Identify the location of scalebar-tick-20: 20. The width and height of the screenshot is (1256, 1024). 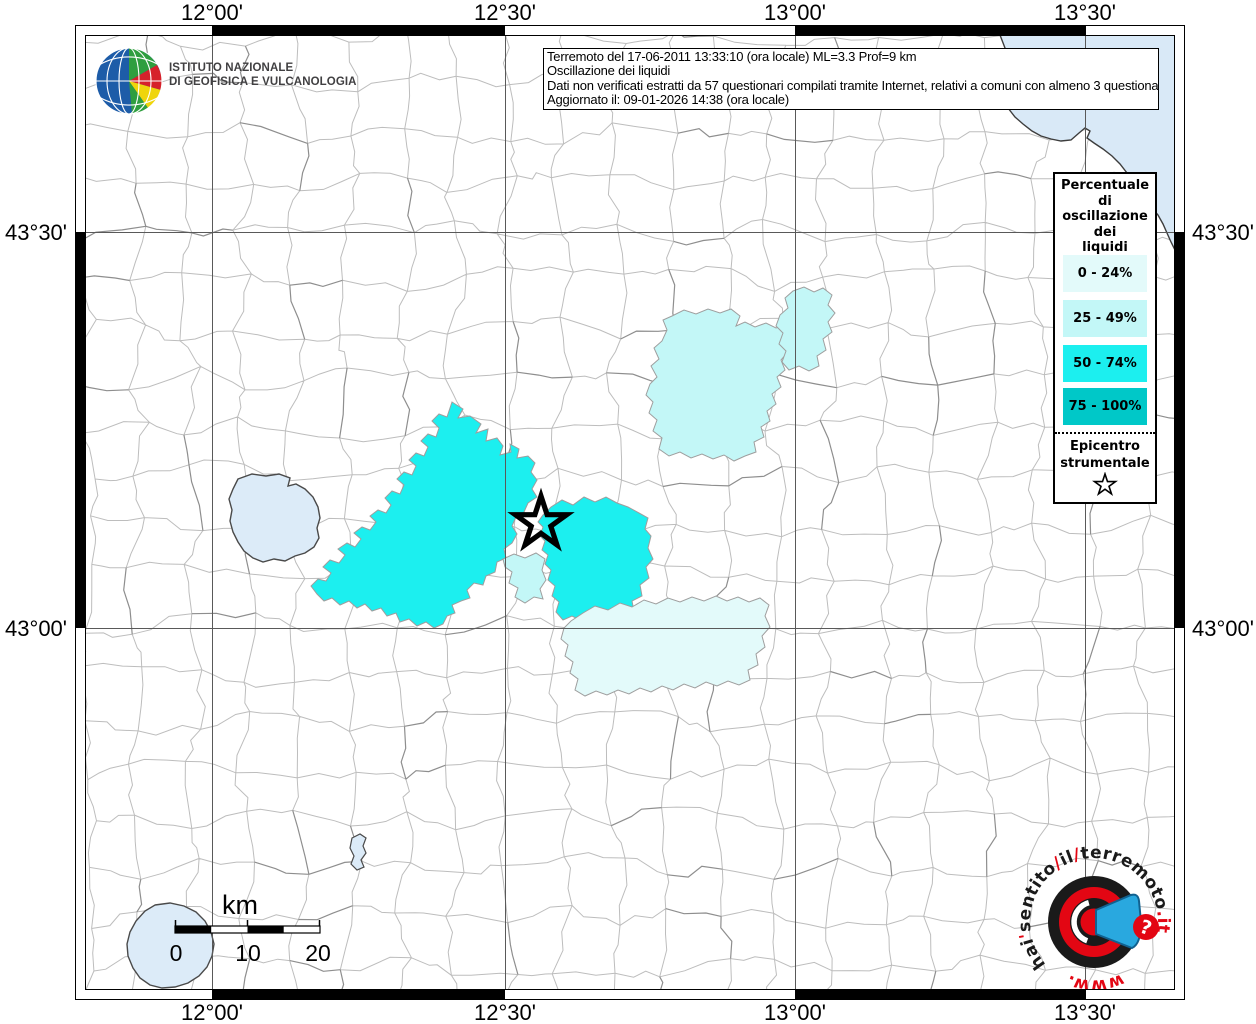
(318, 953).